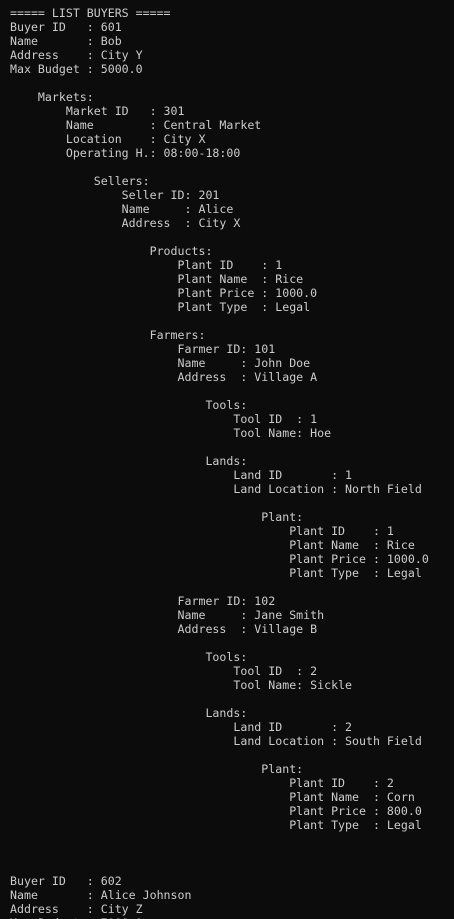  What do you see at coordinates (164, 419) in the screenshot?
I see `terminal-line: Tool ID : 1` at bounding box center [164, 419].